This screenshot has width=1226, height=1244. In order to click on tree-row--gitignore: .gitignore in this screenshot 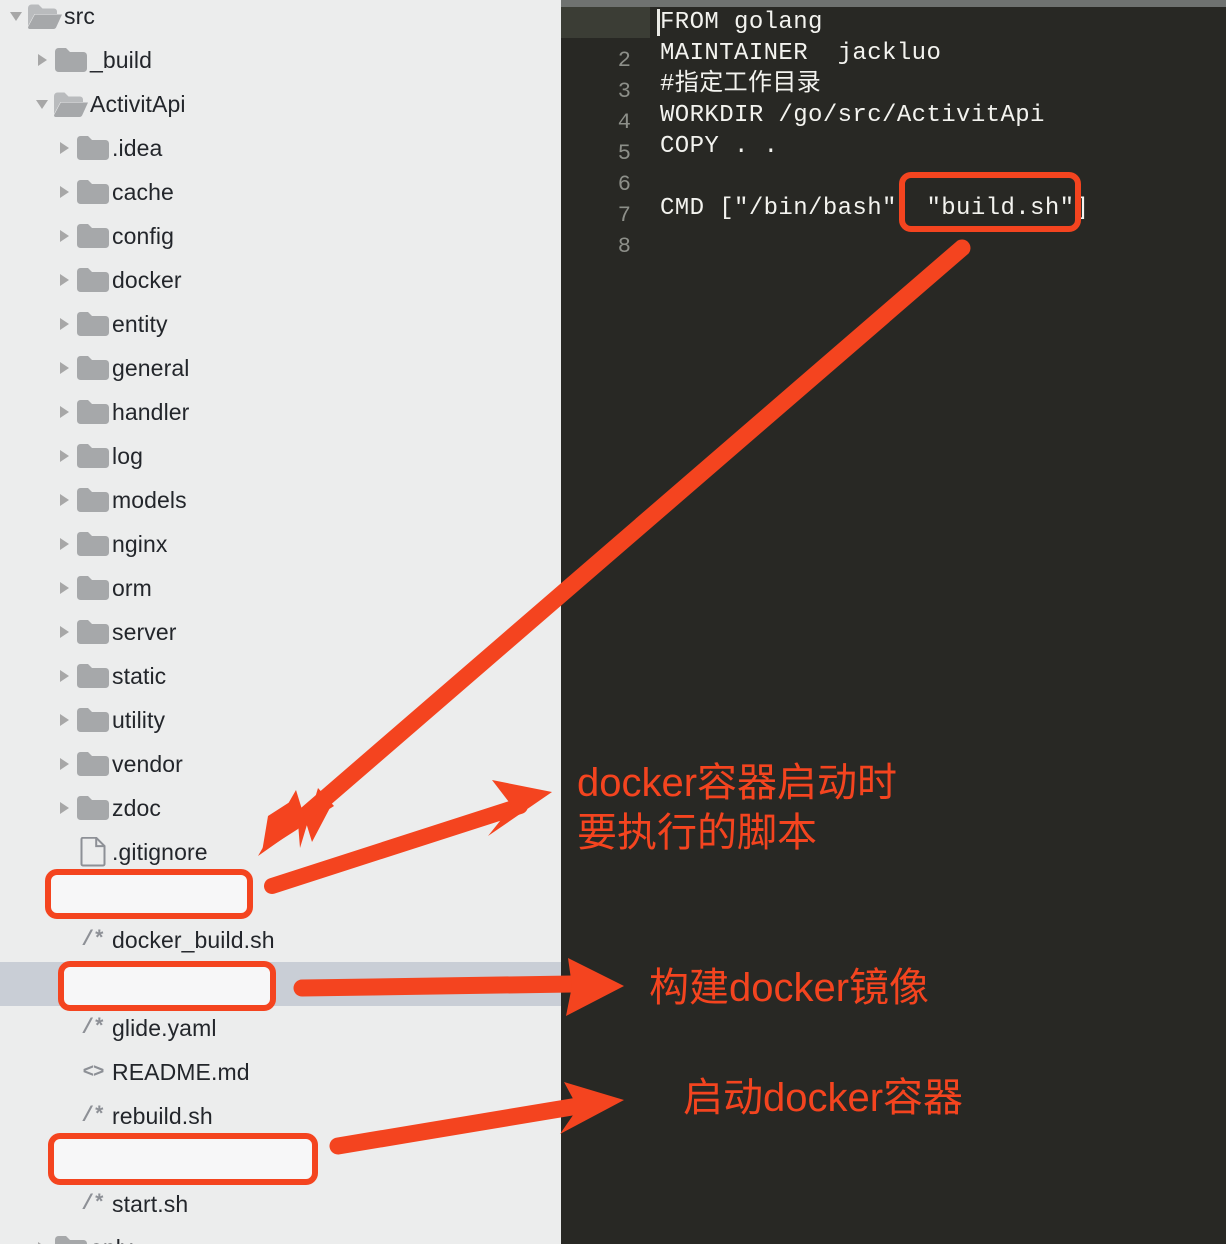, I will do `click(280, 852)`.